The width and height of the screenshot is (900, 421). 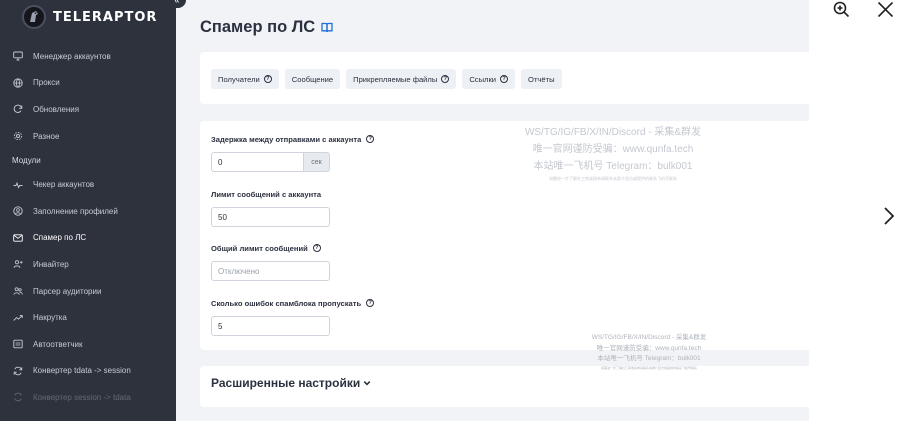 I want to click on tab-label: Ссылки, so click(x=483, y=79).